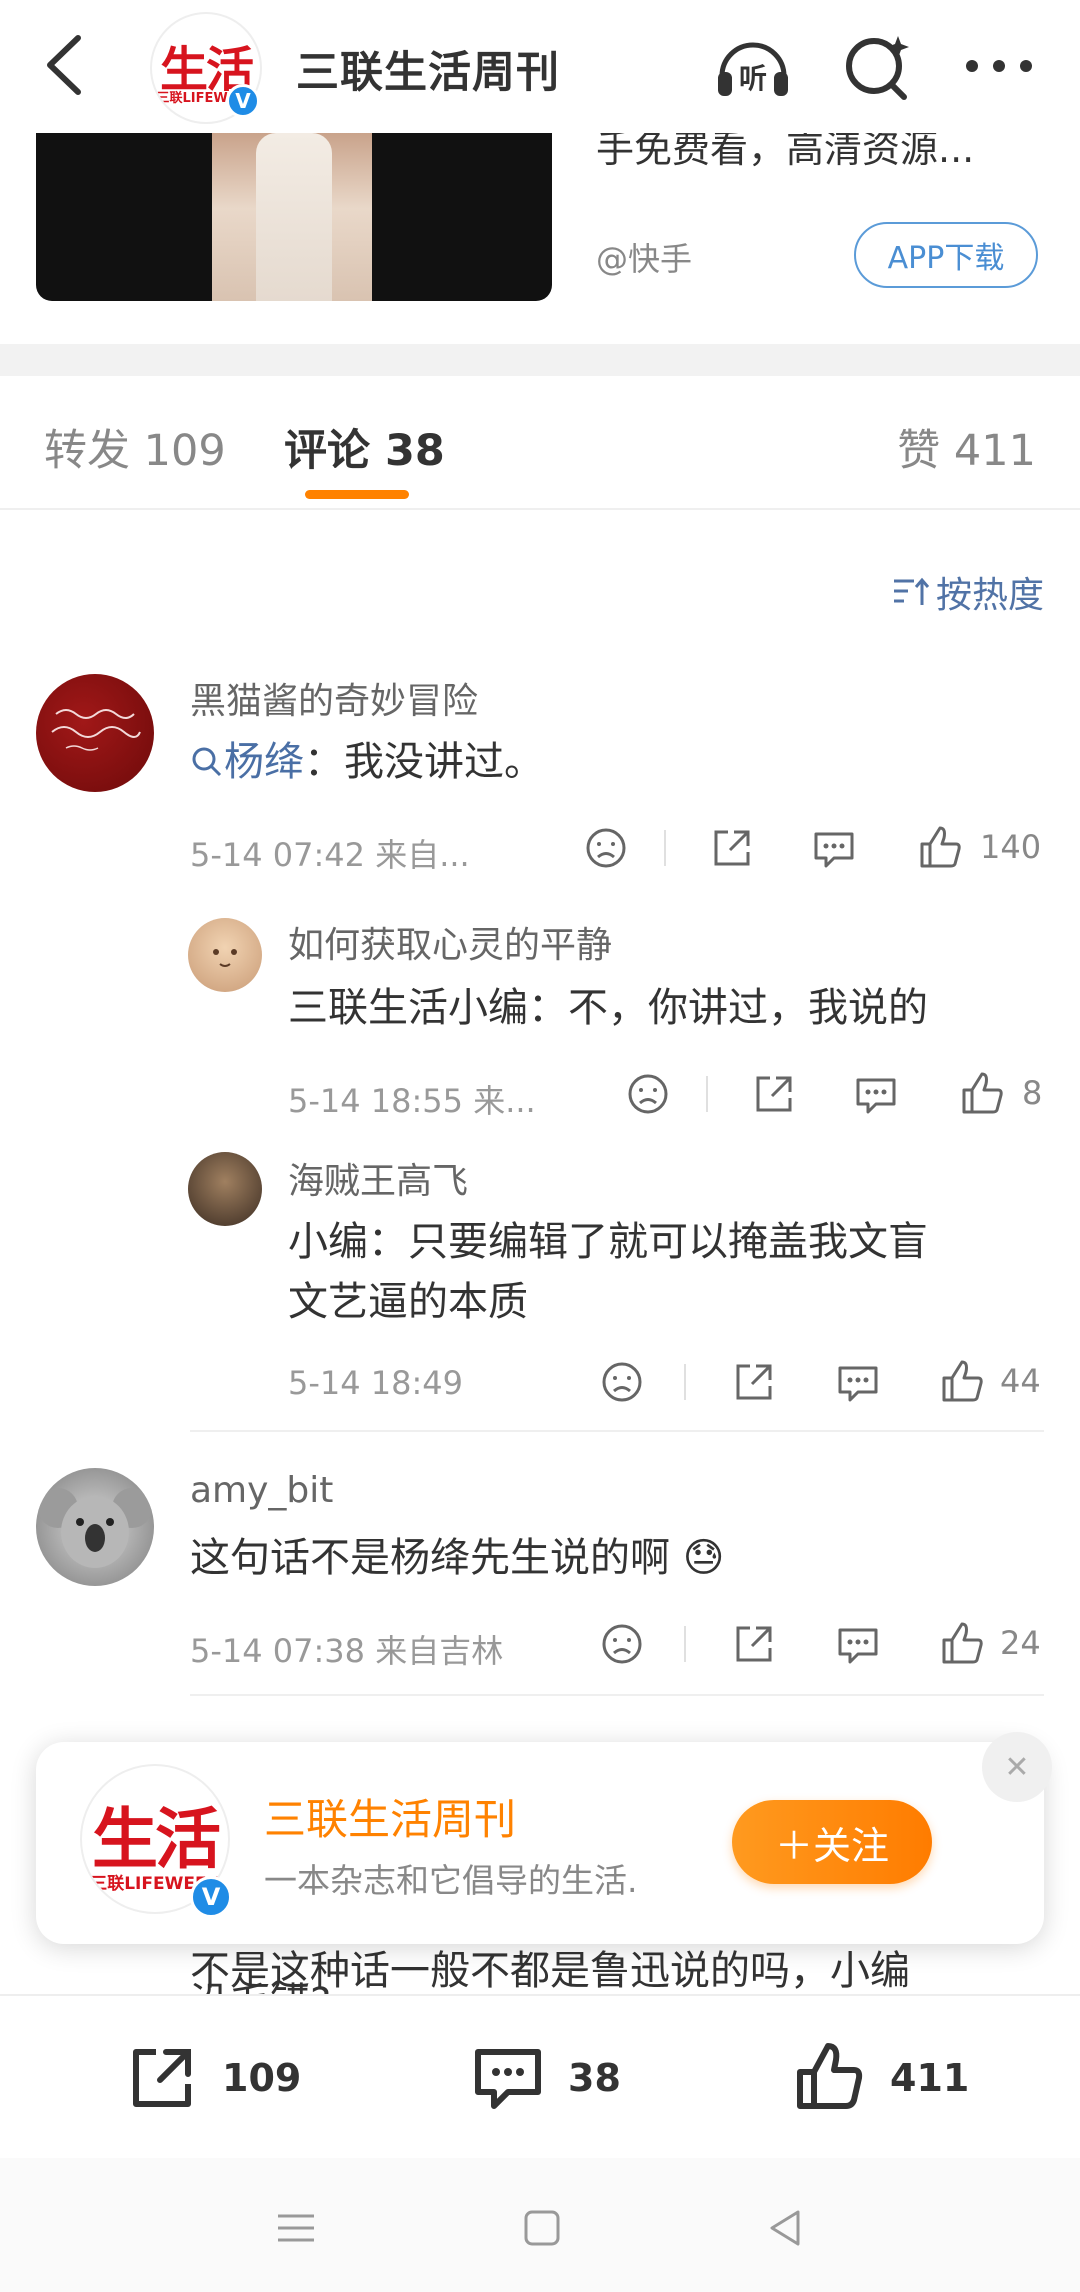 This screenshot has width=1080, height=2292. I want to click on reply-actions: 44, so click(819, 1382).